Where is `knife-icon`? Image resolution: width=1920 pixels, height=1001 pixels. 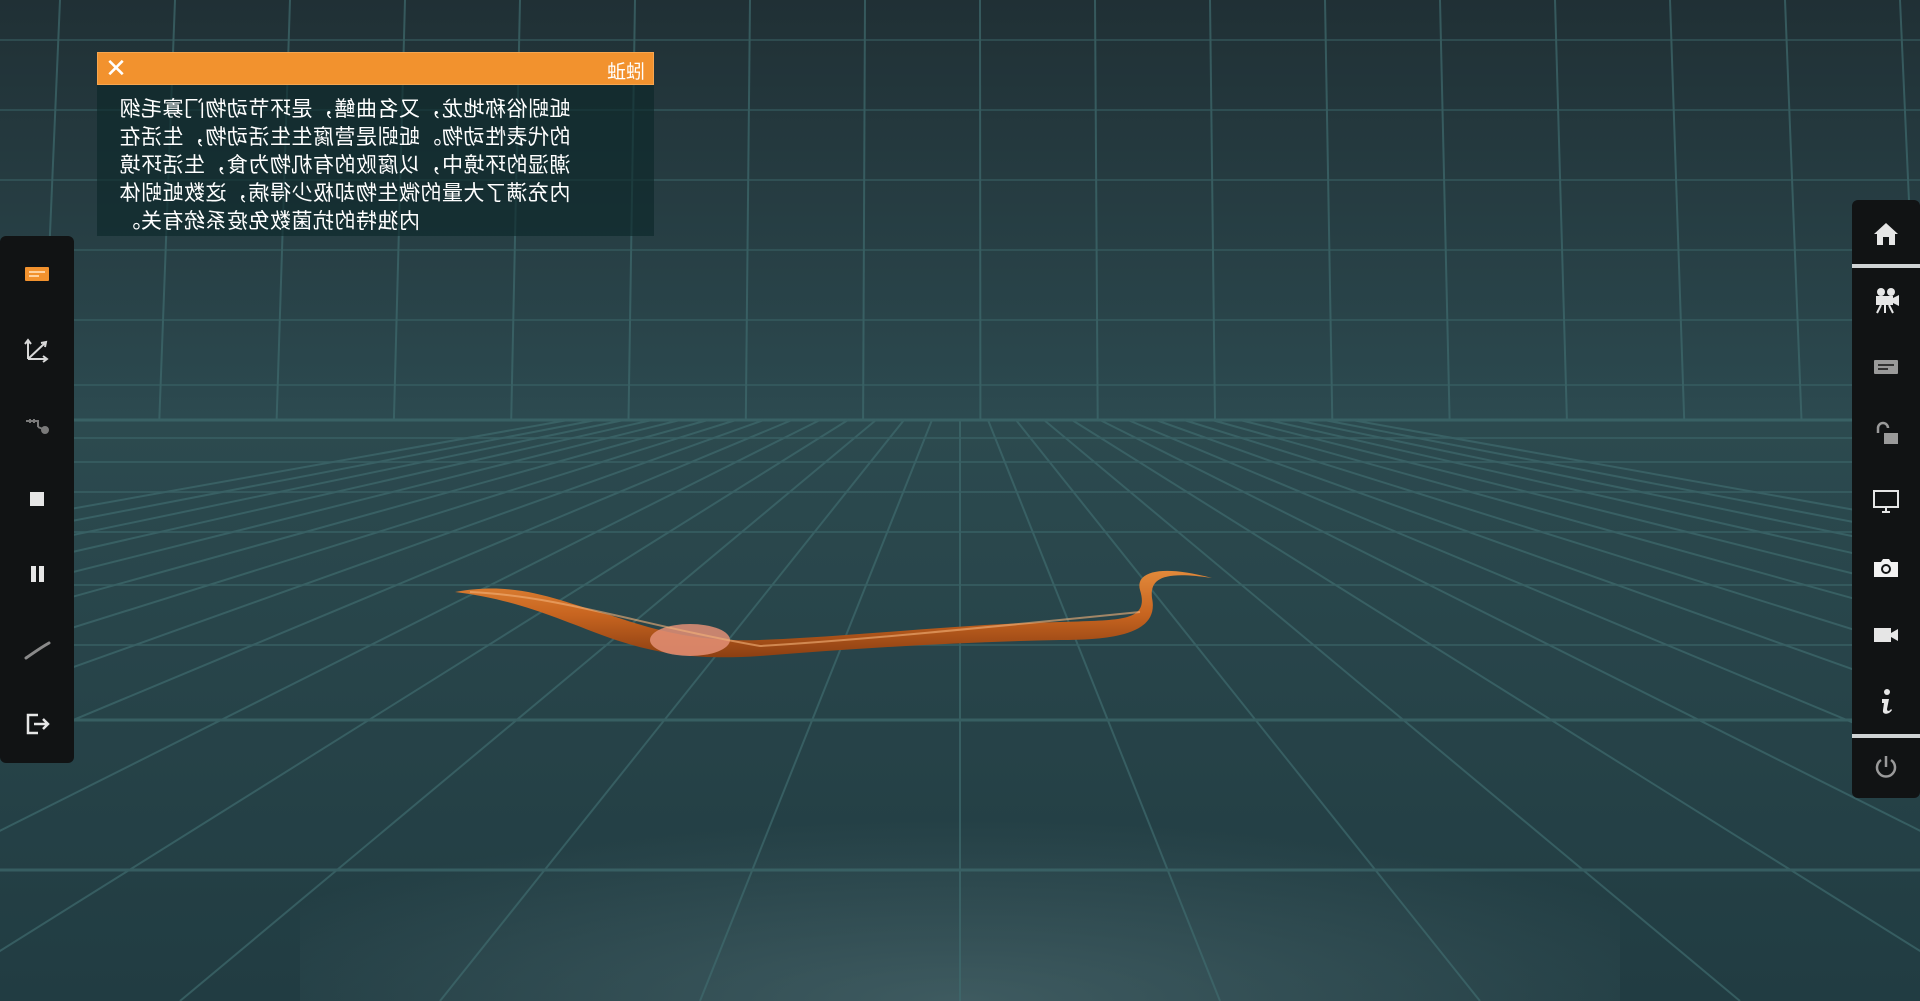 knife-icon is located at coordinates (37, 426).